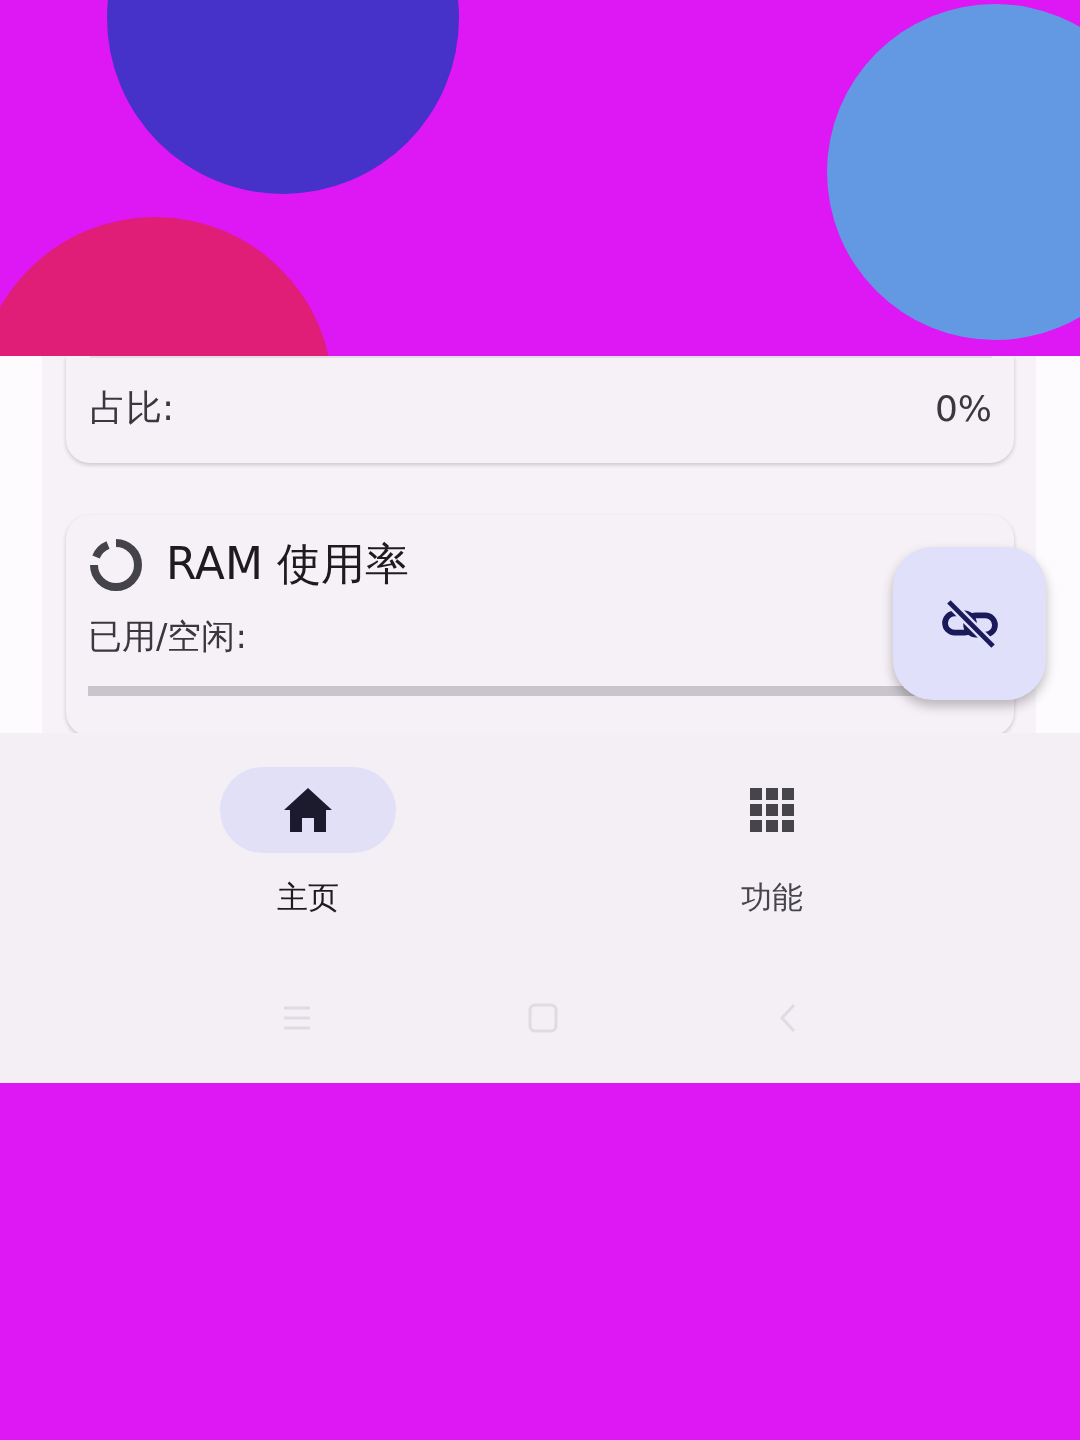 The height and width of the screenshot is (1440, 1080). Describe the element at coordinates (308, 897) in the screenshot. I see `nav-label: 主页` at that location.